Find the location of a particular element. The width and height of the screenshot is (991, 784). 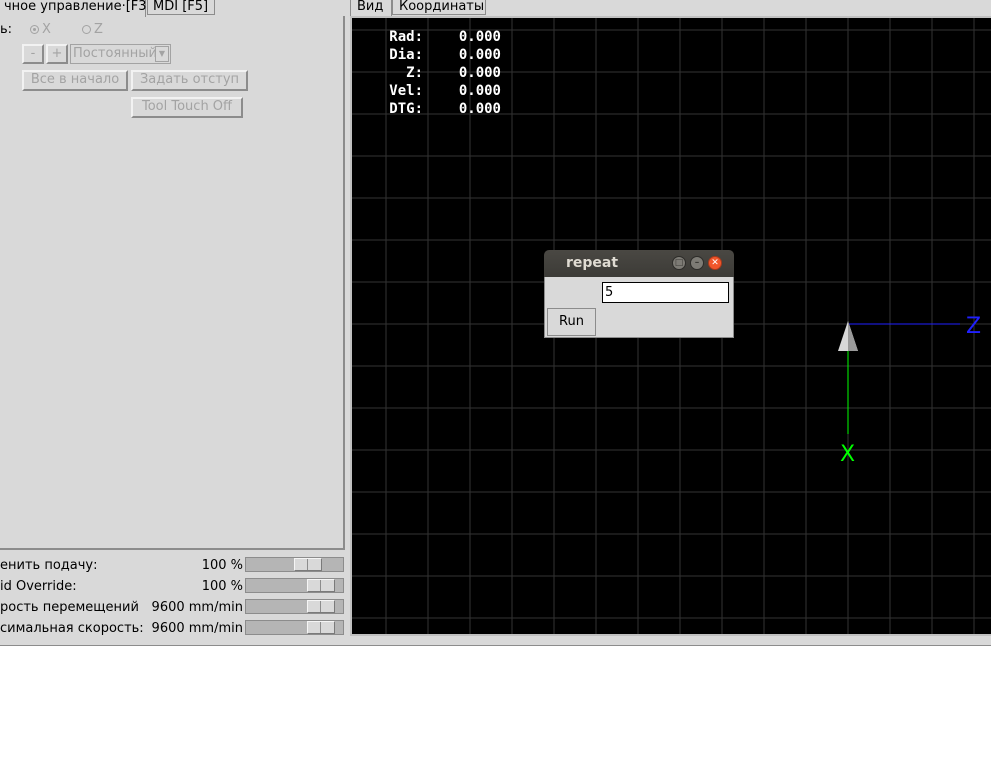

touch-off-button: Задать отступ is located at coordinates (189, 80).